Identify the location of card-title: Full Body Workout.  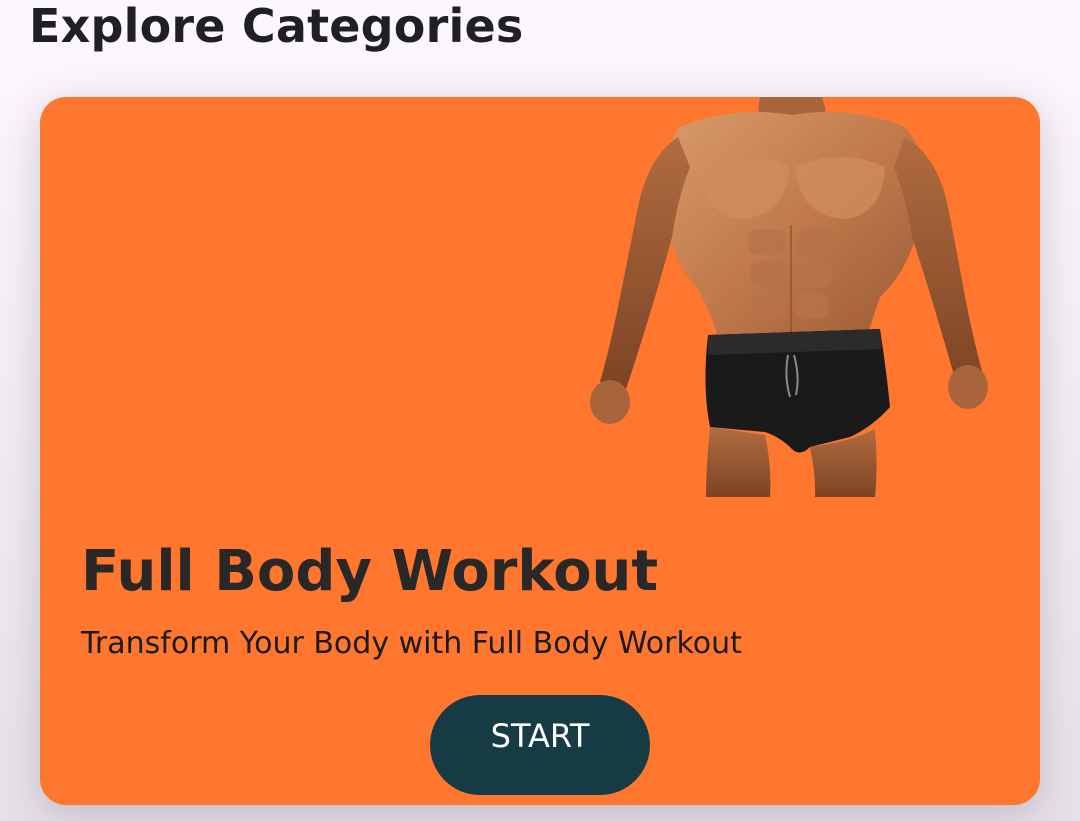
(370, 571).